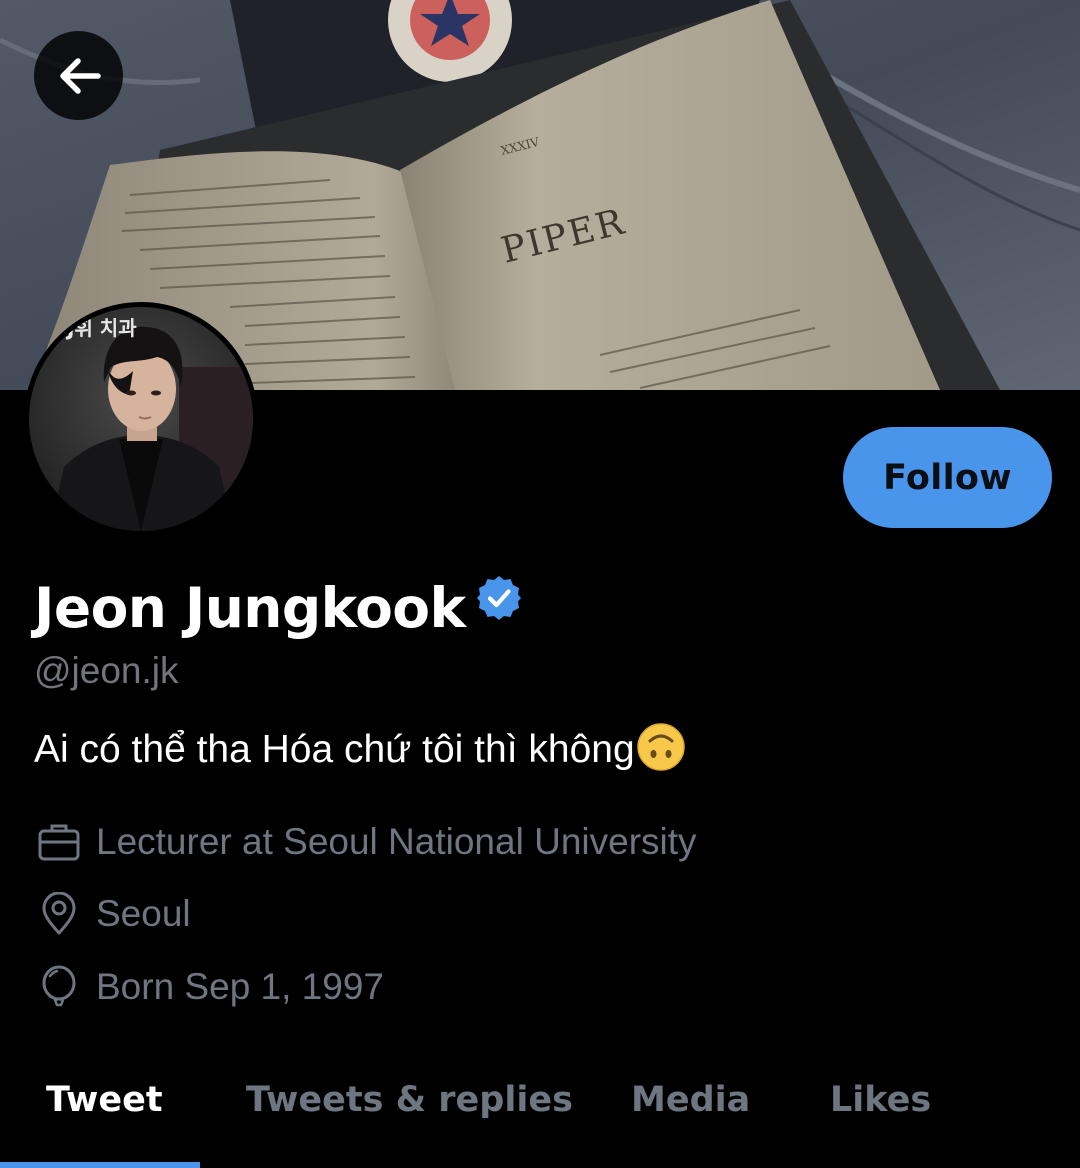 The width and height of the screenshot is (1080, 1168). What do you see at coordinates (396, 841) in the screenshot?
I see `profile-work-text: Lecturer at Seoul National University` at bounding box center [396, 841].